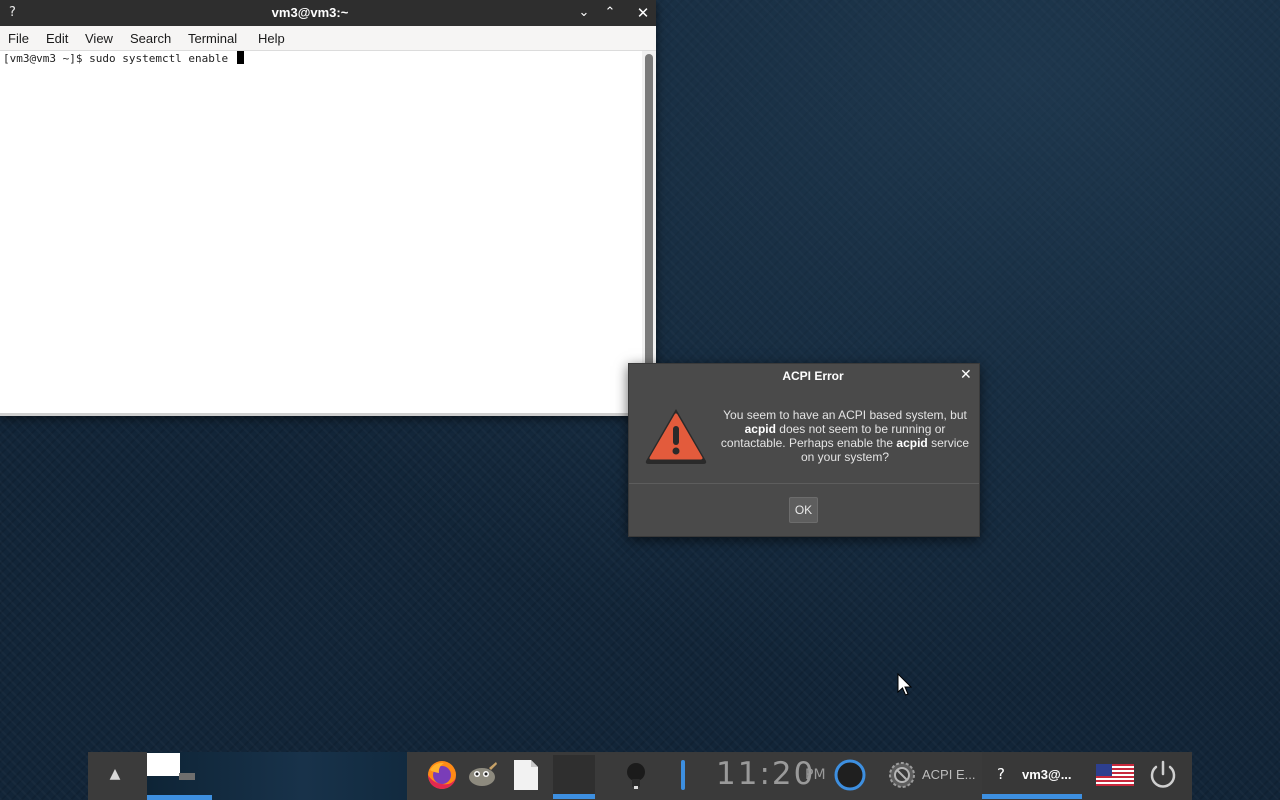 The height and width of the screenshot is (800, 1280). What do you see at coordinates (1163, 775) in the screenshot?
I see `power-icon` at bounding box center [1163, 775].